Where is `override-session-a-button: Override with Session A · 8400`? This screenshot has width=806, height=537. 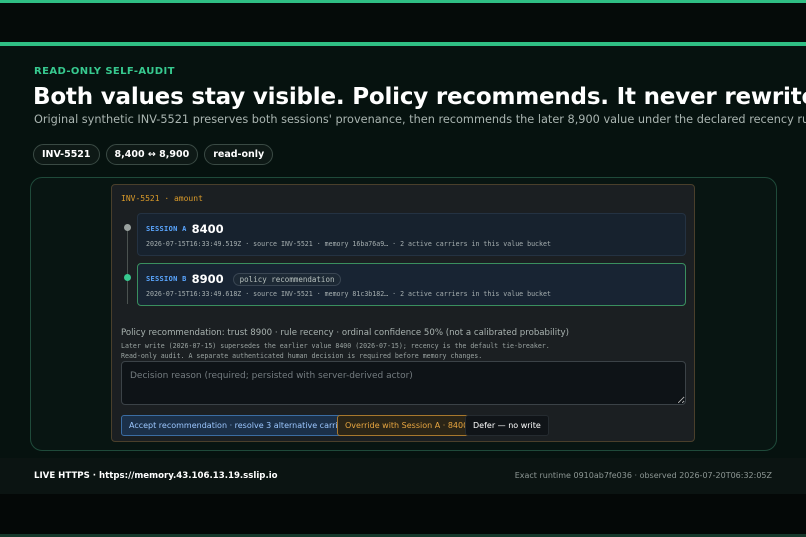
override-session-a-button: Override with Session A · 8400 is located at coordinates (407, 425).